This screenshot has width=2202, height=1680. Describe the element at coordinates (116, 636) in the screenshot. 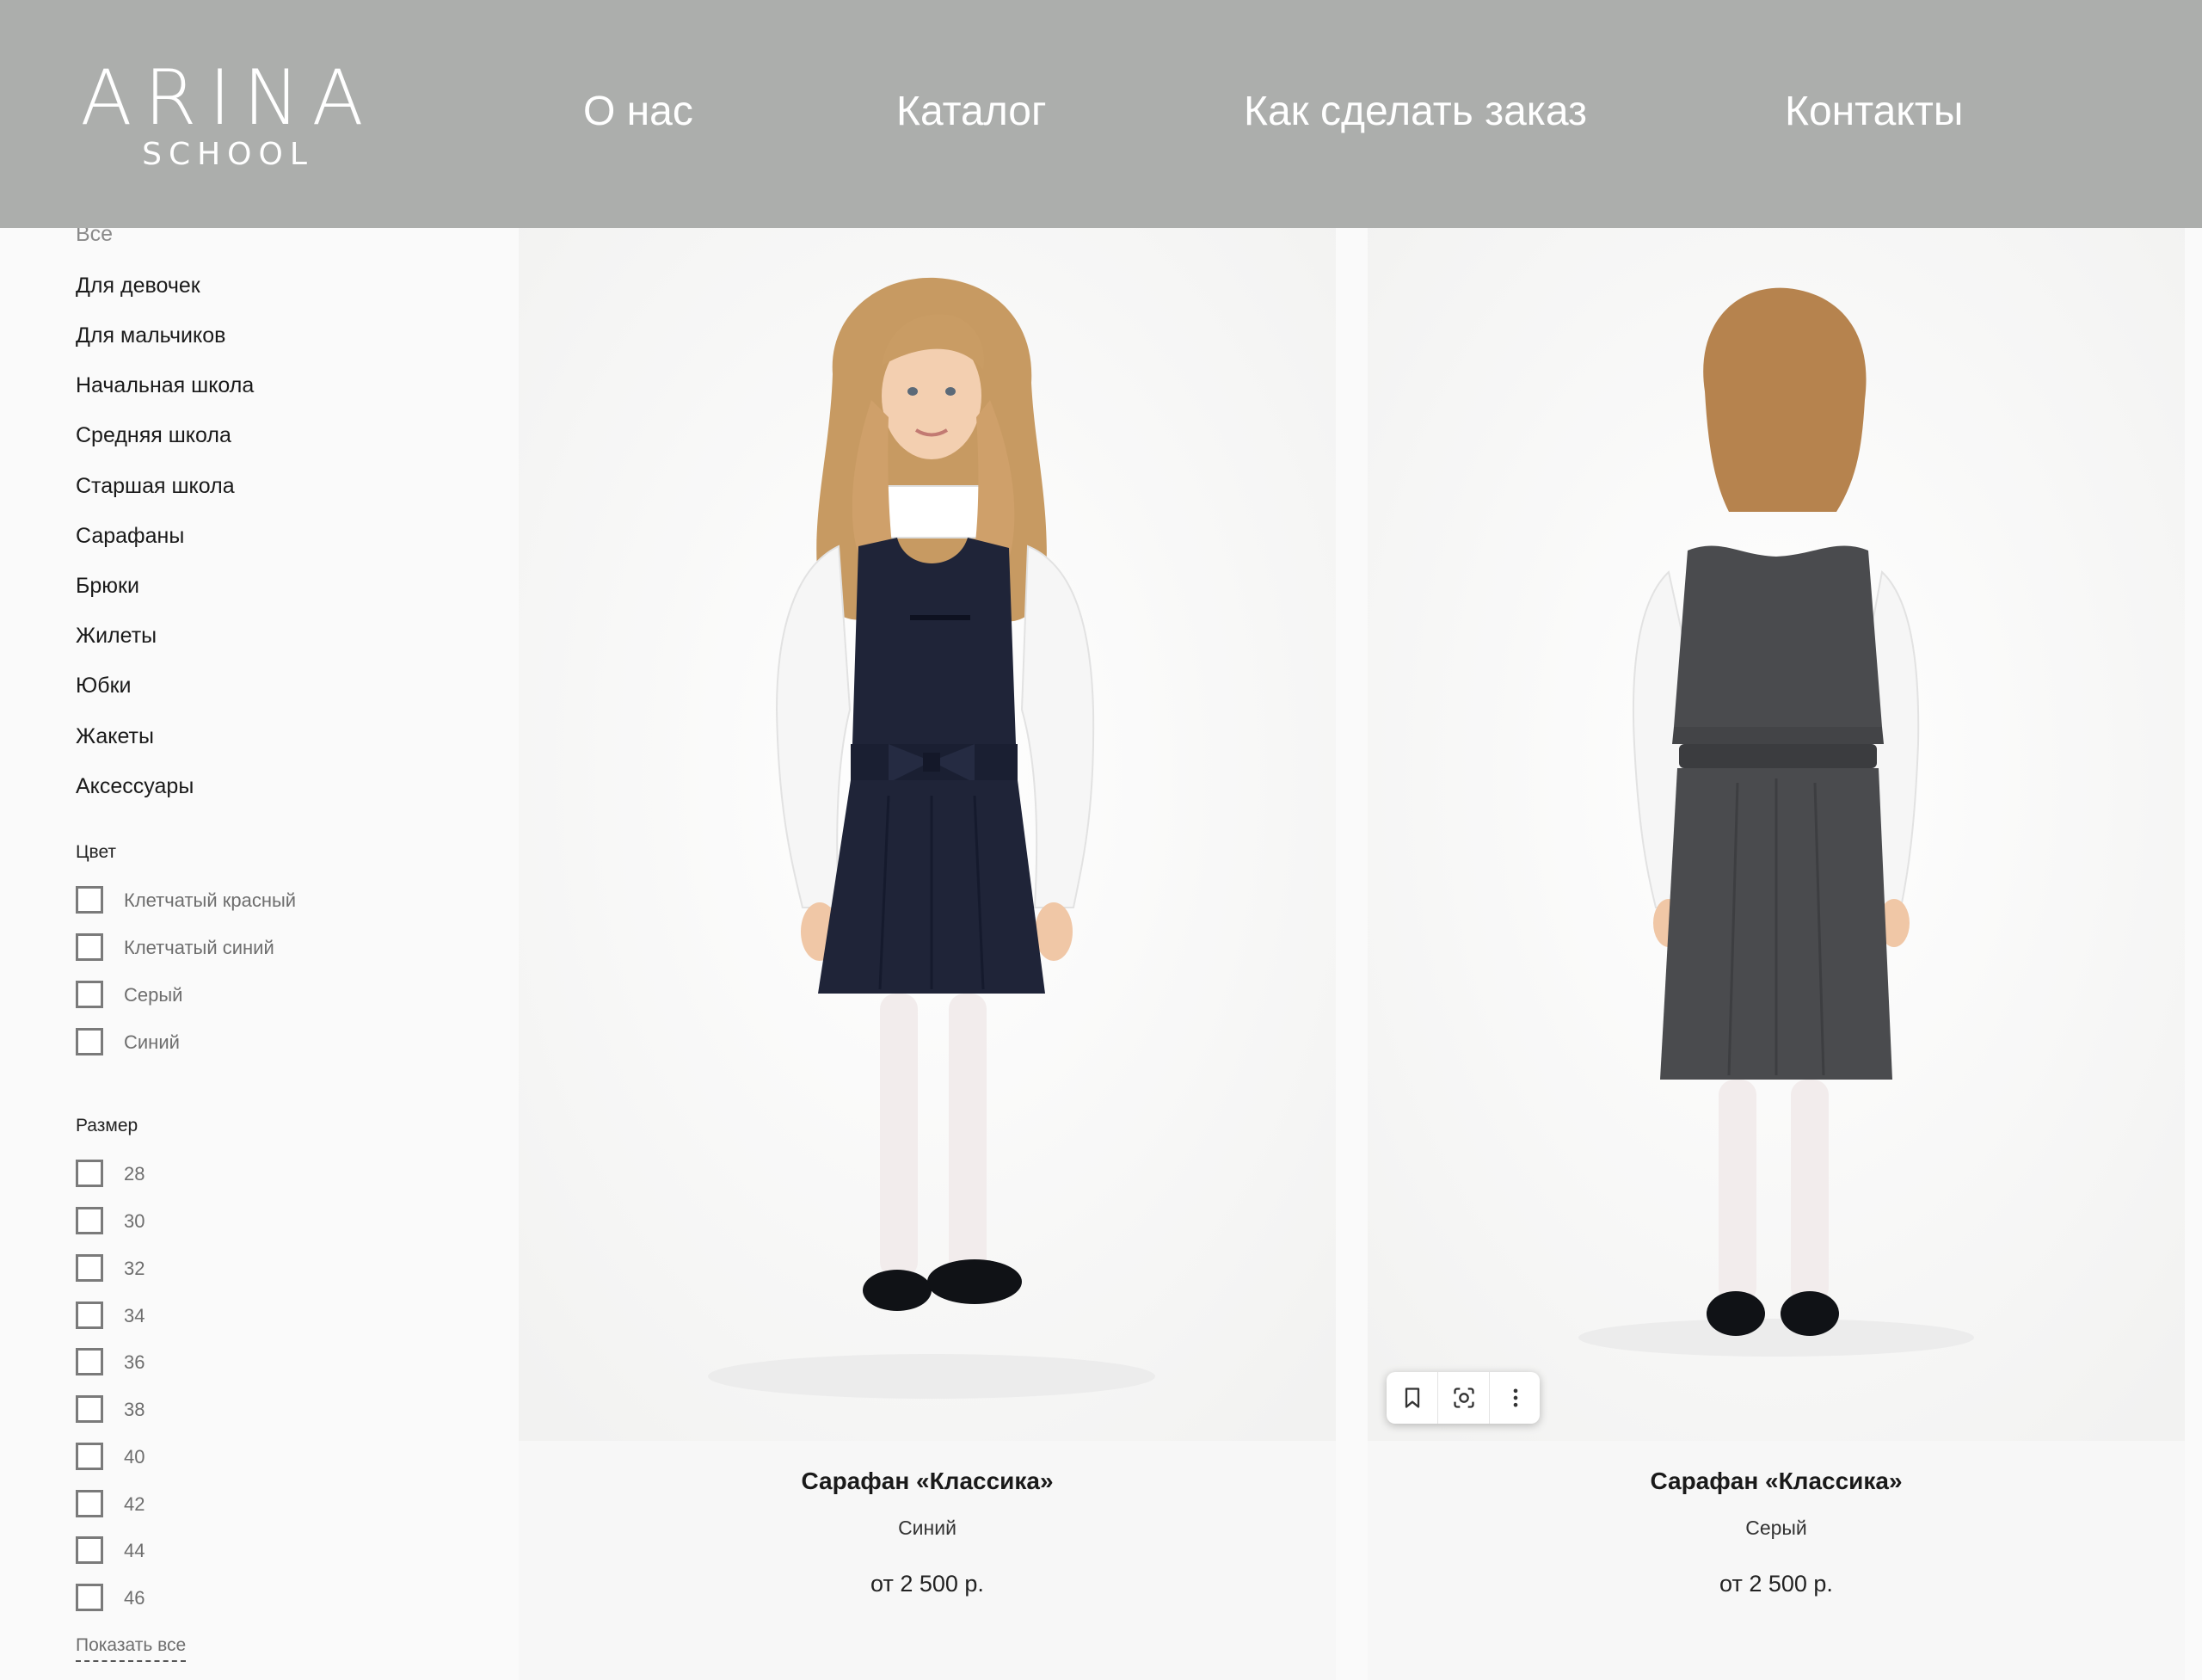

I see `category-vests: Жилеты` at that location.